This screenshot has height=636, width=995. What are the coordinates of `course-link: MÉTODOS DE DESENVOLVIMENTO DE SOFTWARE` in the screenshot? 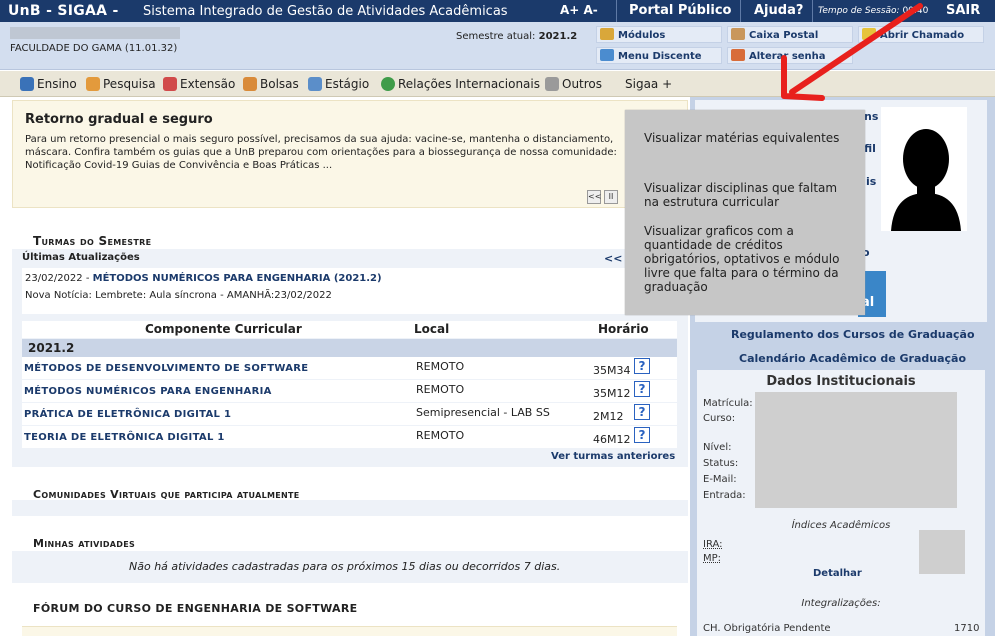 It's located at (166, 368).